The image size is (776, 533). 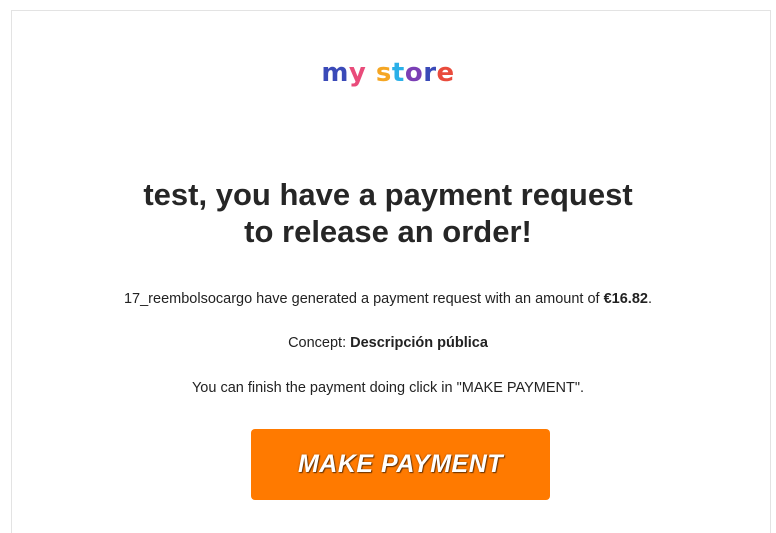 What do you see at coordinates (414, 73) in the screenshot?
I see `logo-letter: o` at bounding box center [414, 73].